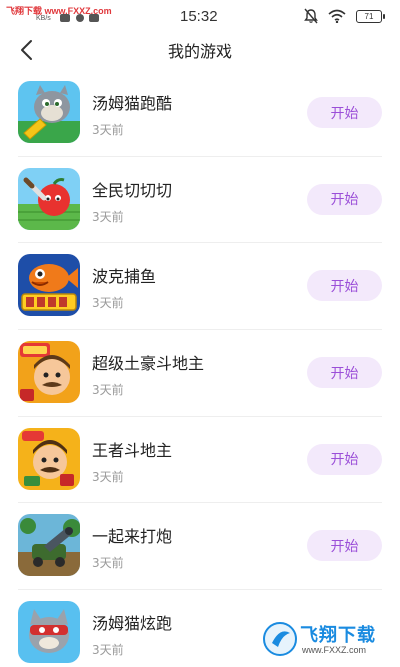 This screenshot has height=667, width=400. What do you see at coordinates (200, 460) in the screenshot?
I see `list-item: 王者斗地主 3天前 开始` at bounding box center [200, 460].